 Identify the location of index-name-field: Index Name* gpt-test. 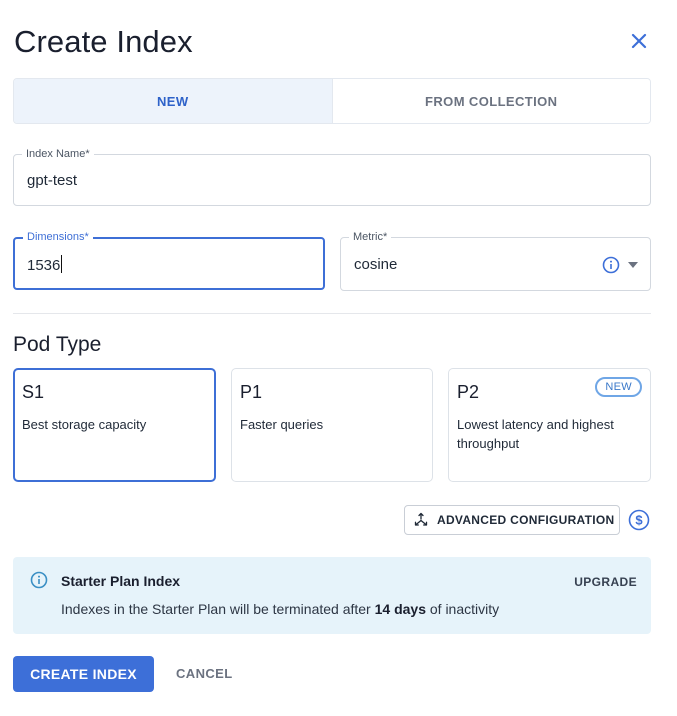
(332, 177).